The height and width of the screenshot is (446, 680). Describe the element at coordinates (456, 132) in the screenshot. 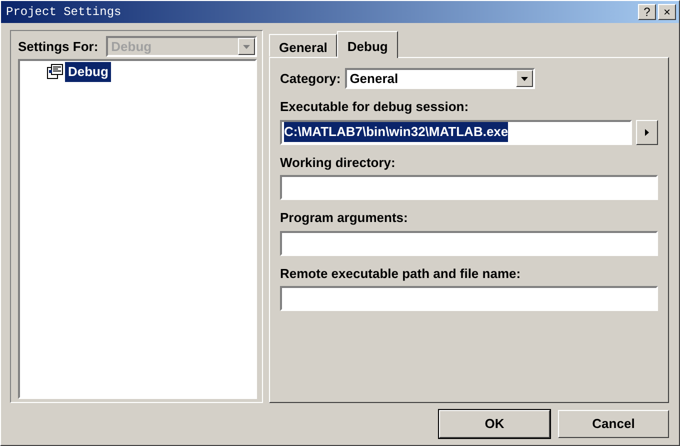

I see `input-field: C:\MATLAB7\bin\win32\MATLAB.exe` at that location.